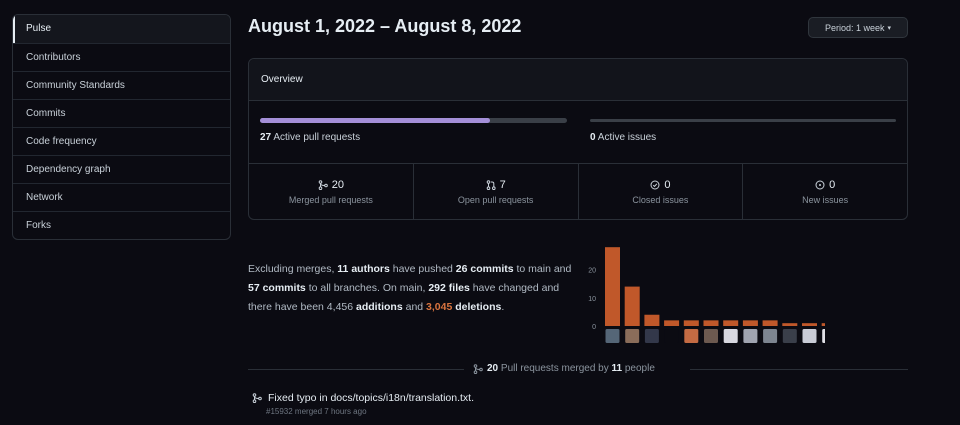 Image resolution: width=960 pixels, height=425 pixels. I want to click on open-pr-label: Open pull requests, so click(495, 199).